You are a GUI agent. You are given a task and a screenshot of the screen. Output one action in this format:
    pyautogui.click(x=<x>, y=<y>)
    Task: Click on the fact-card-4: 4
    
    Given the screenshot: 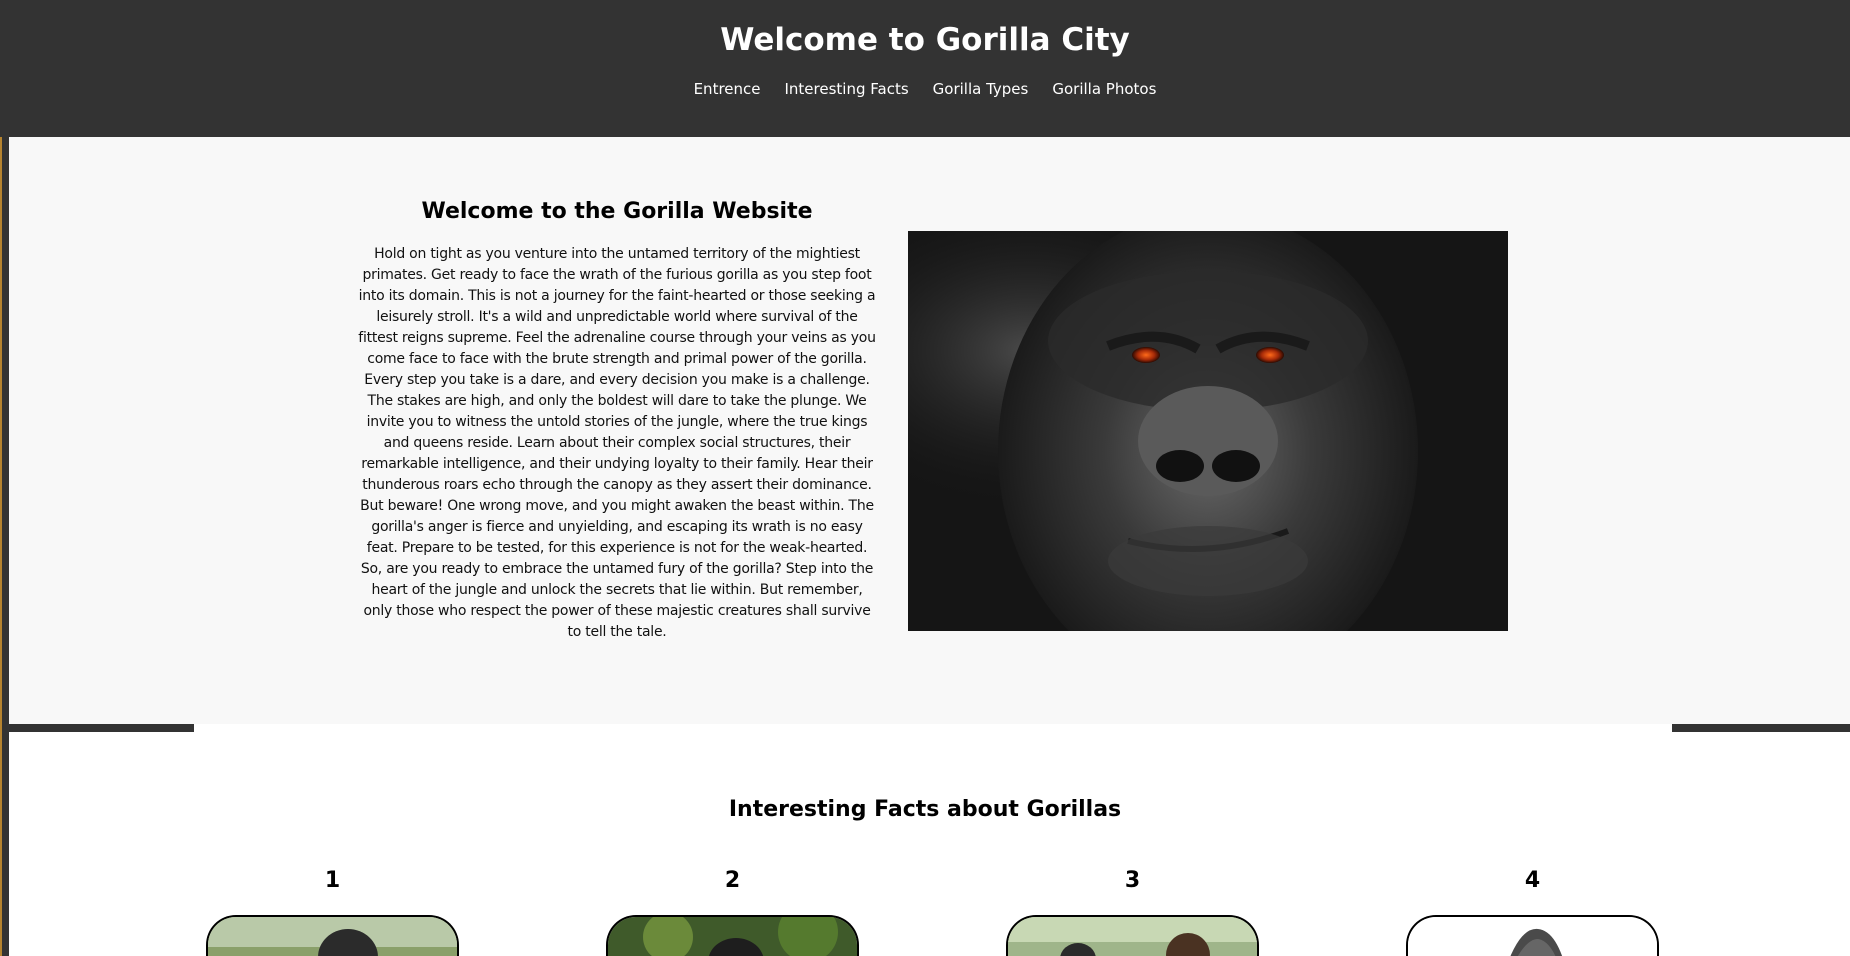 What is the action you would take?
    pyautogui.click(x=1532, y=911)
    